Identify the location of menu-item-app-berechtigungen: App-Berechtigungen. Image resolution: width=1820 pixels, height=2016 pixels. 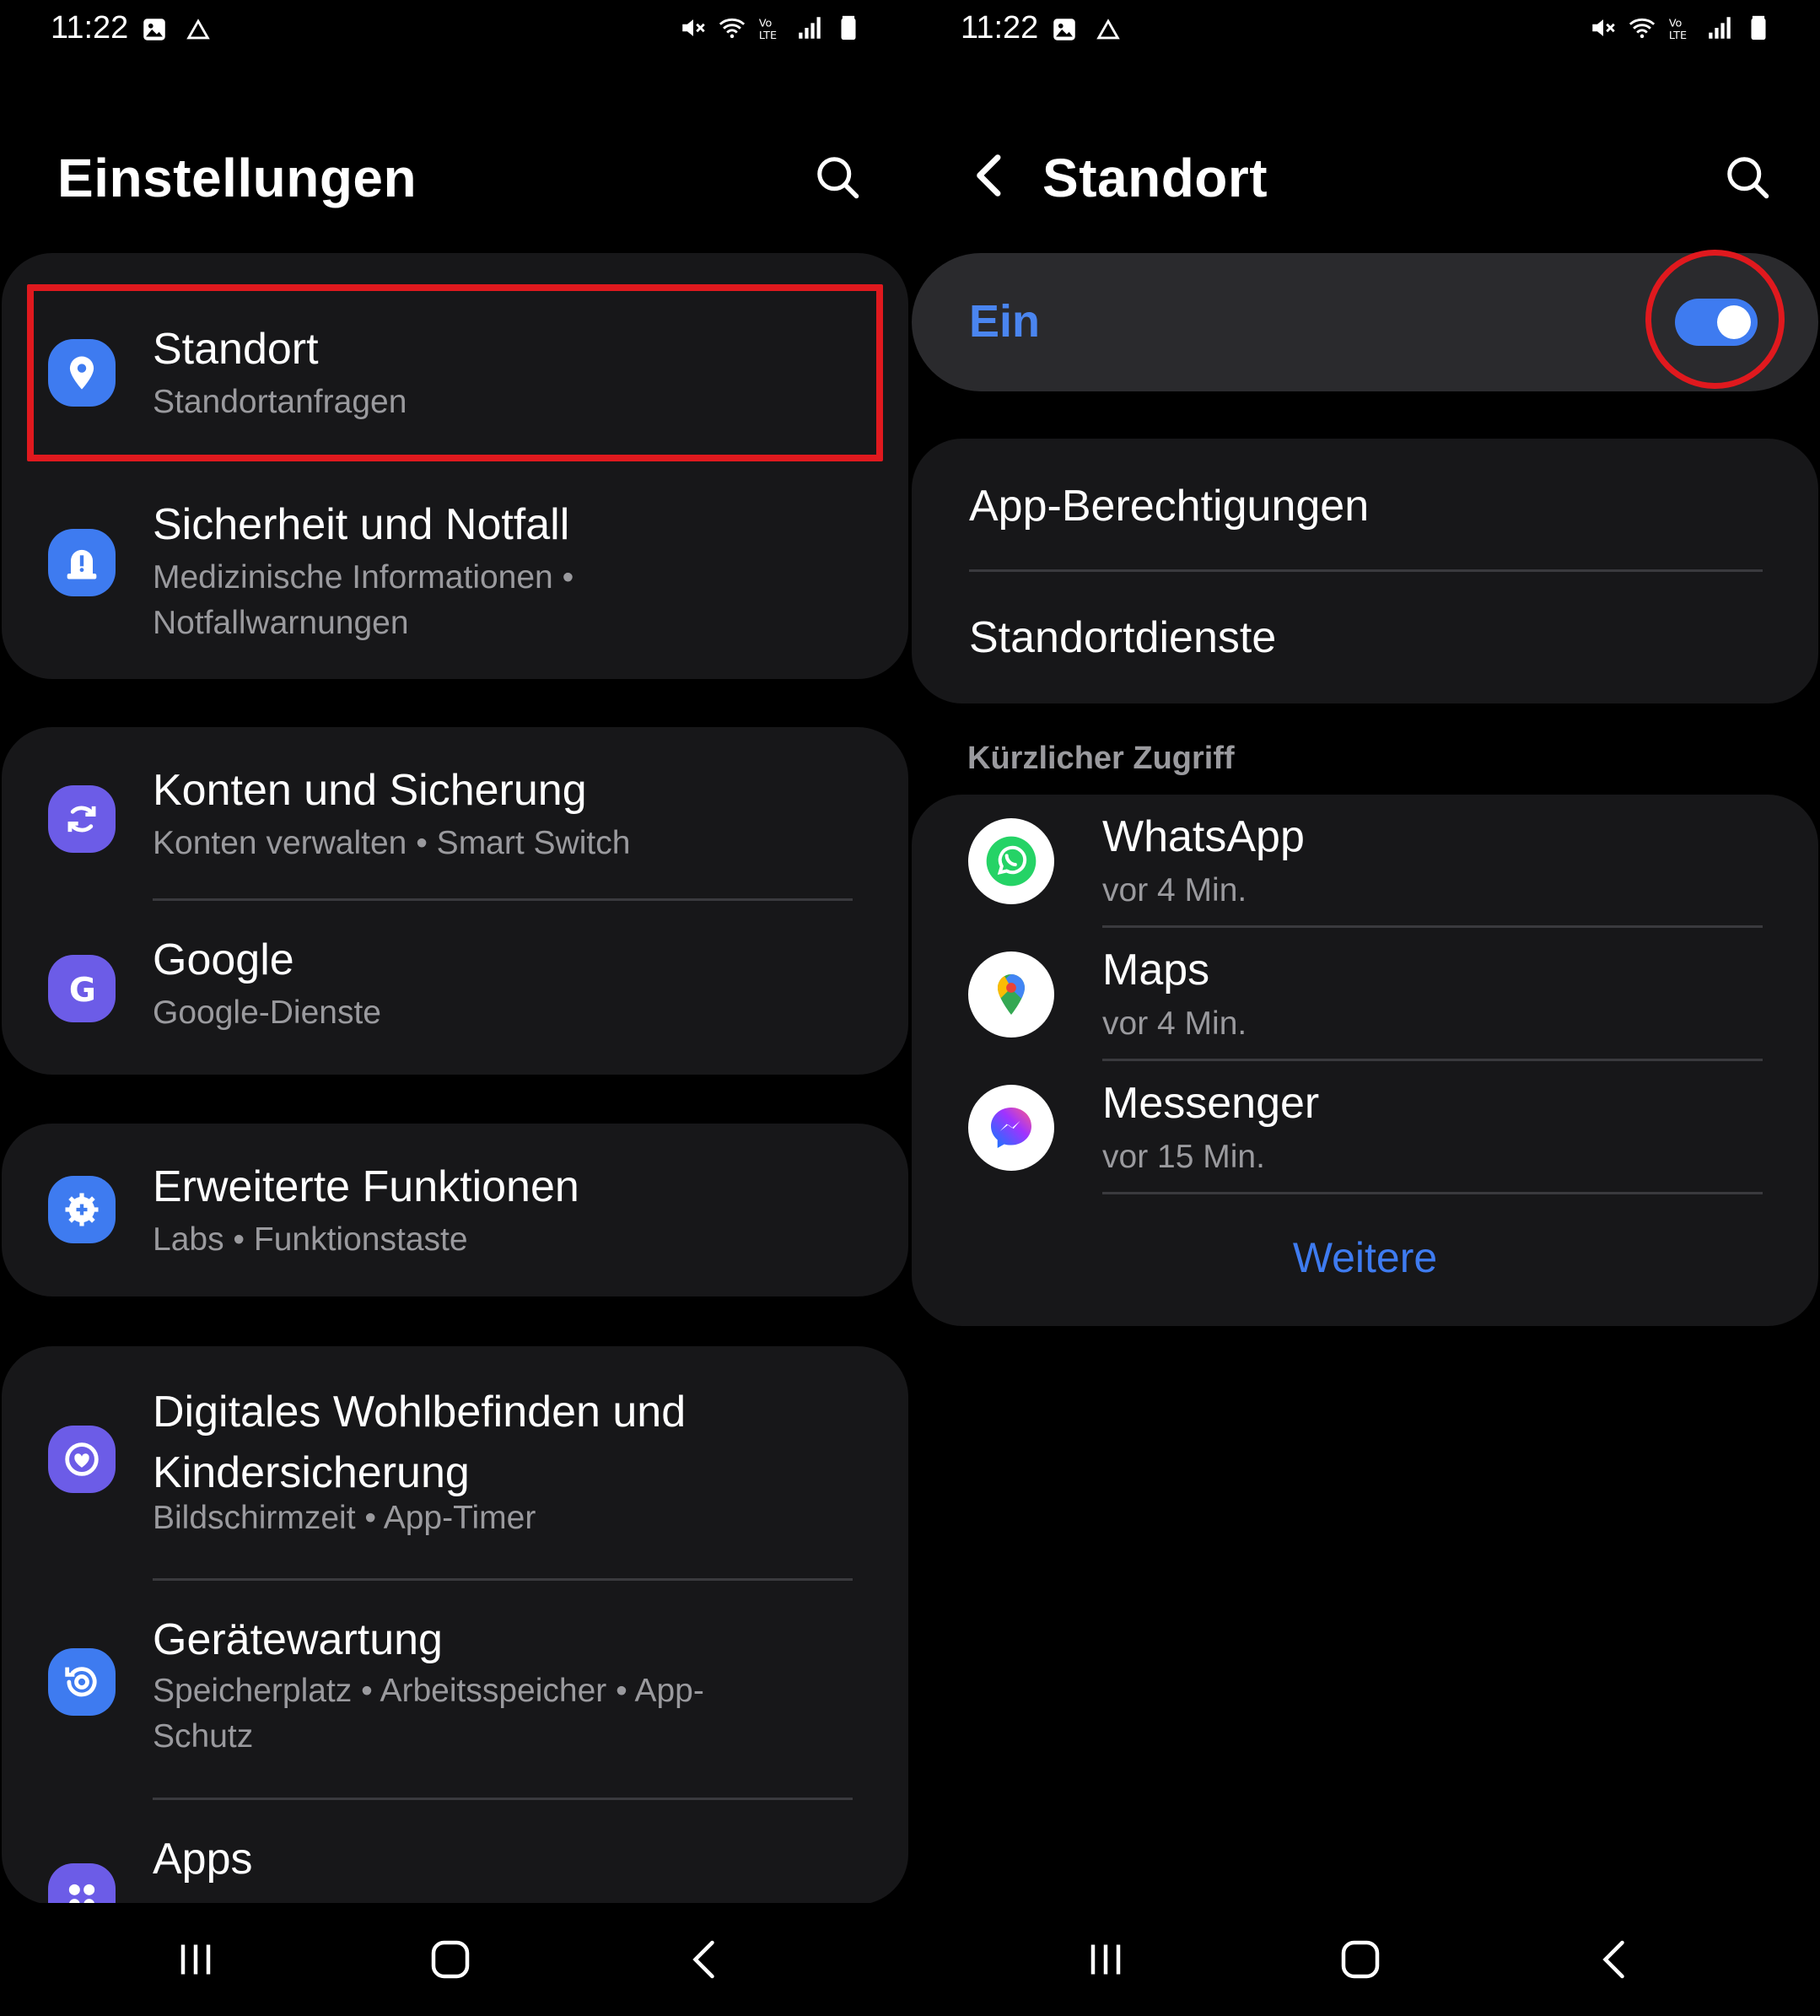
(1169, 506).